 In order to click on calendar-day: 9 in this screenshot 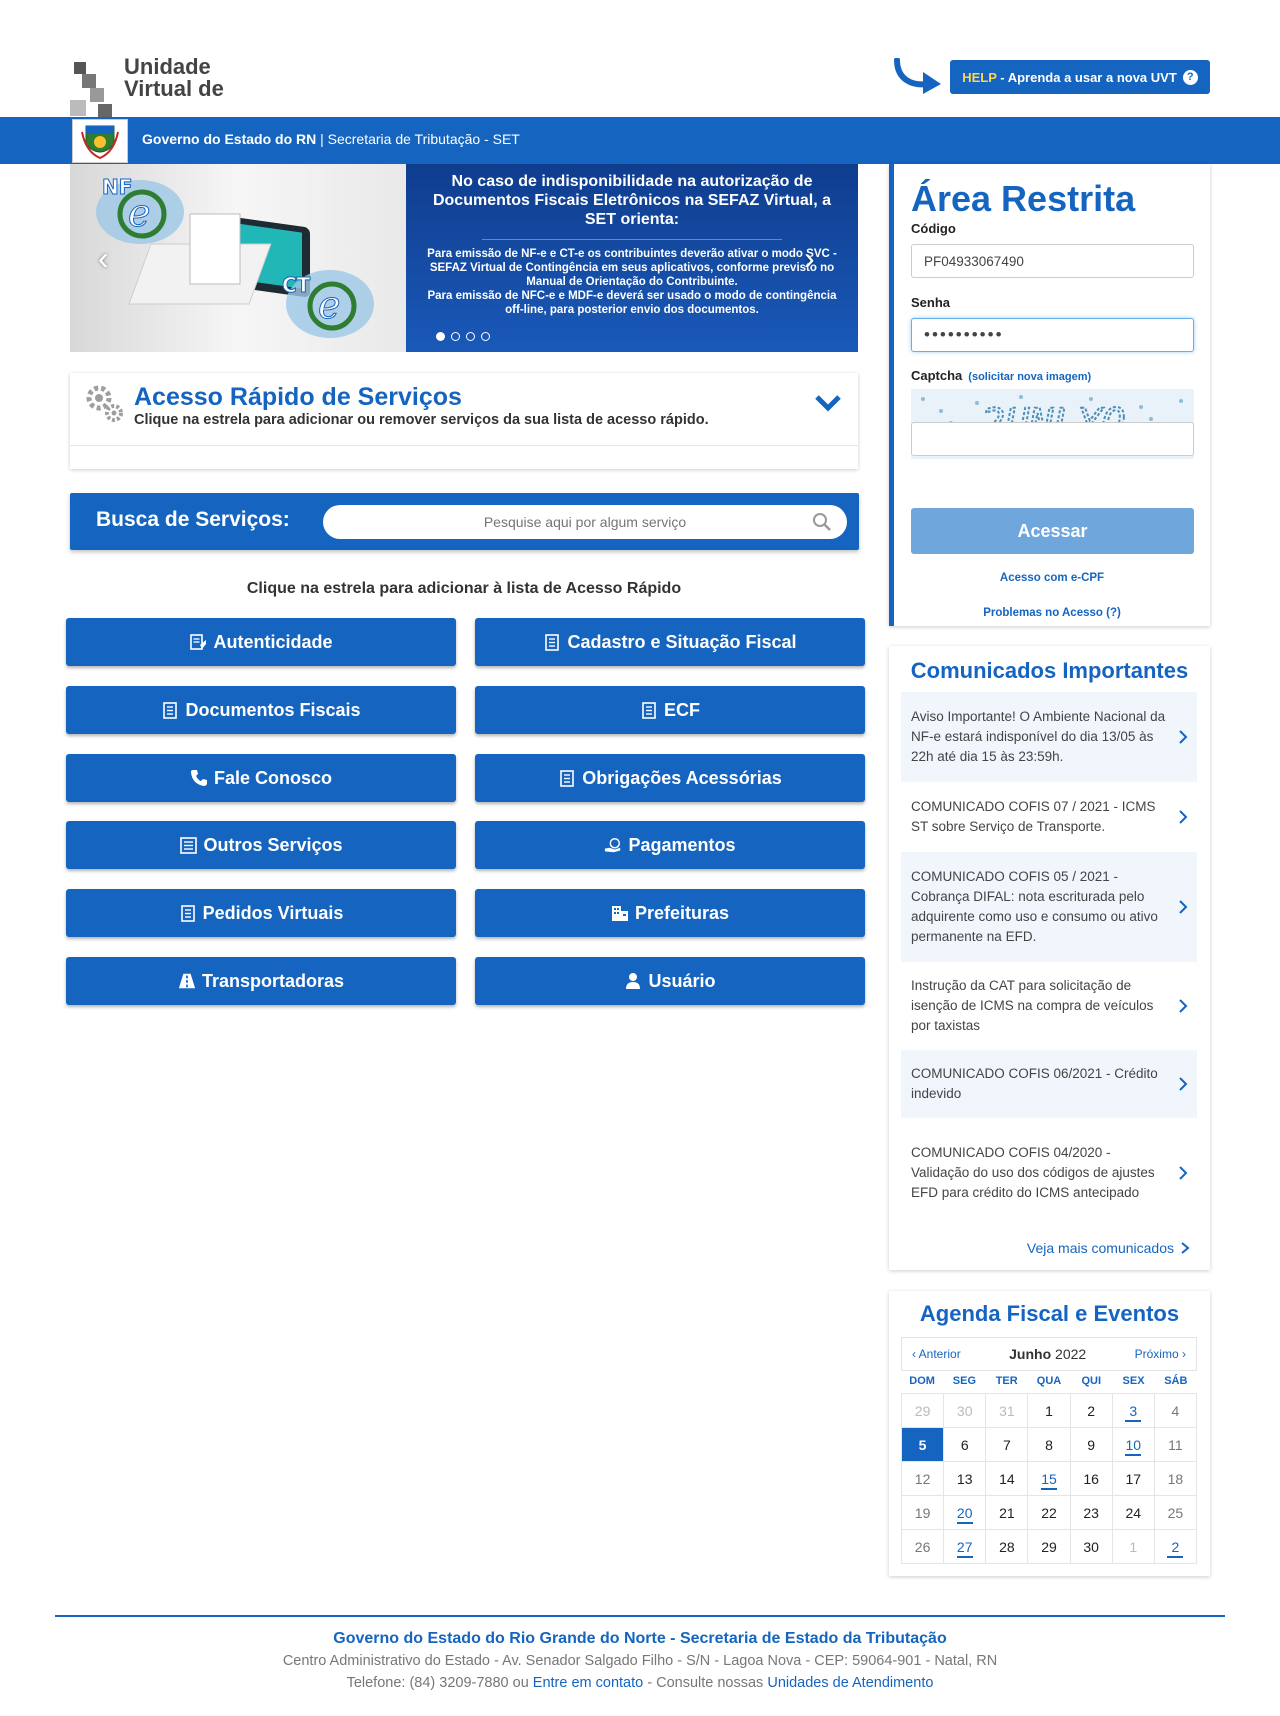, I will do `click(1091, 1445)`.